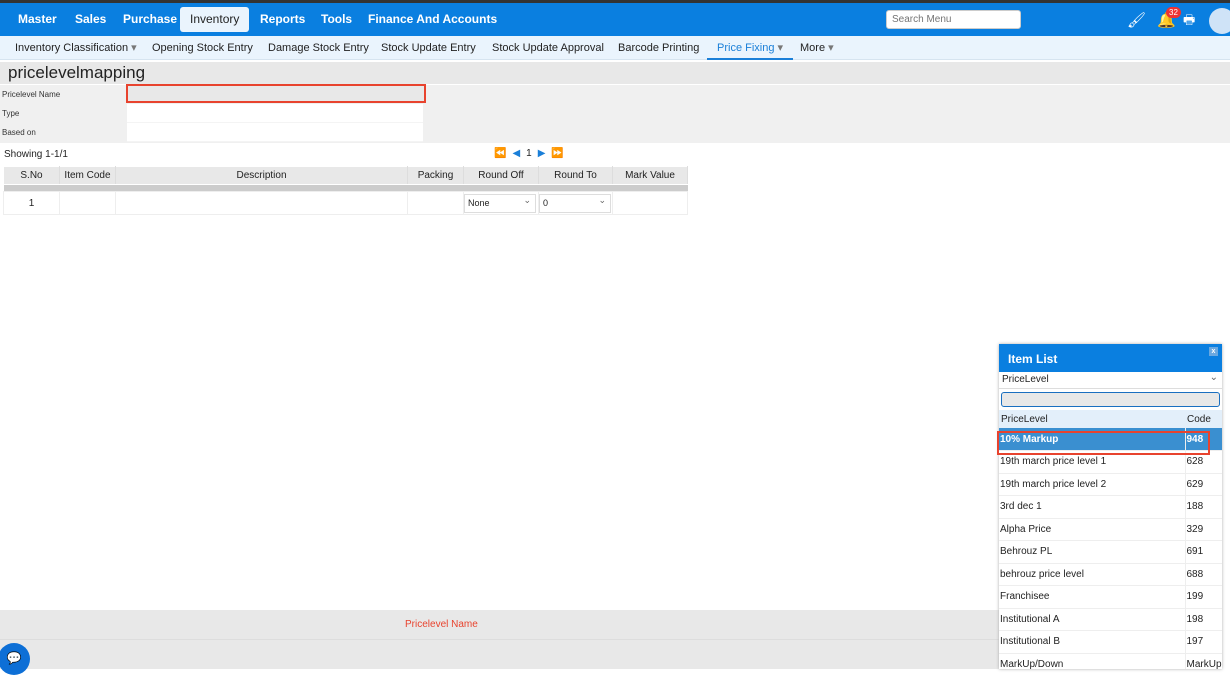 The image size is (1230, 675). I want to click on pricelevel-name: 19th march price level 2, so click(1092, 484).